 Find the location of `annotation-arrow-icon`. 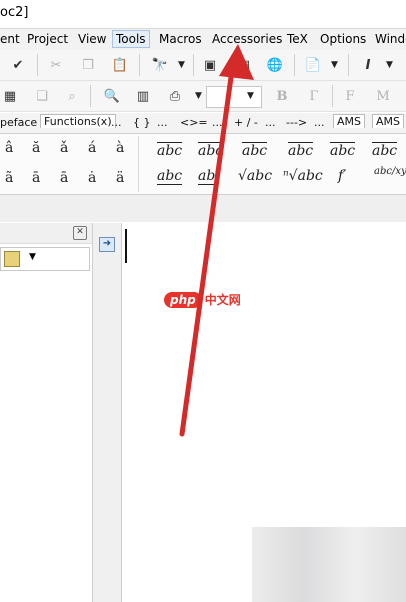

annotation-arrow-icon is located at coordinates (216, 240).